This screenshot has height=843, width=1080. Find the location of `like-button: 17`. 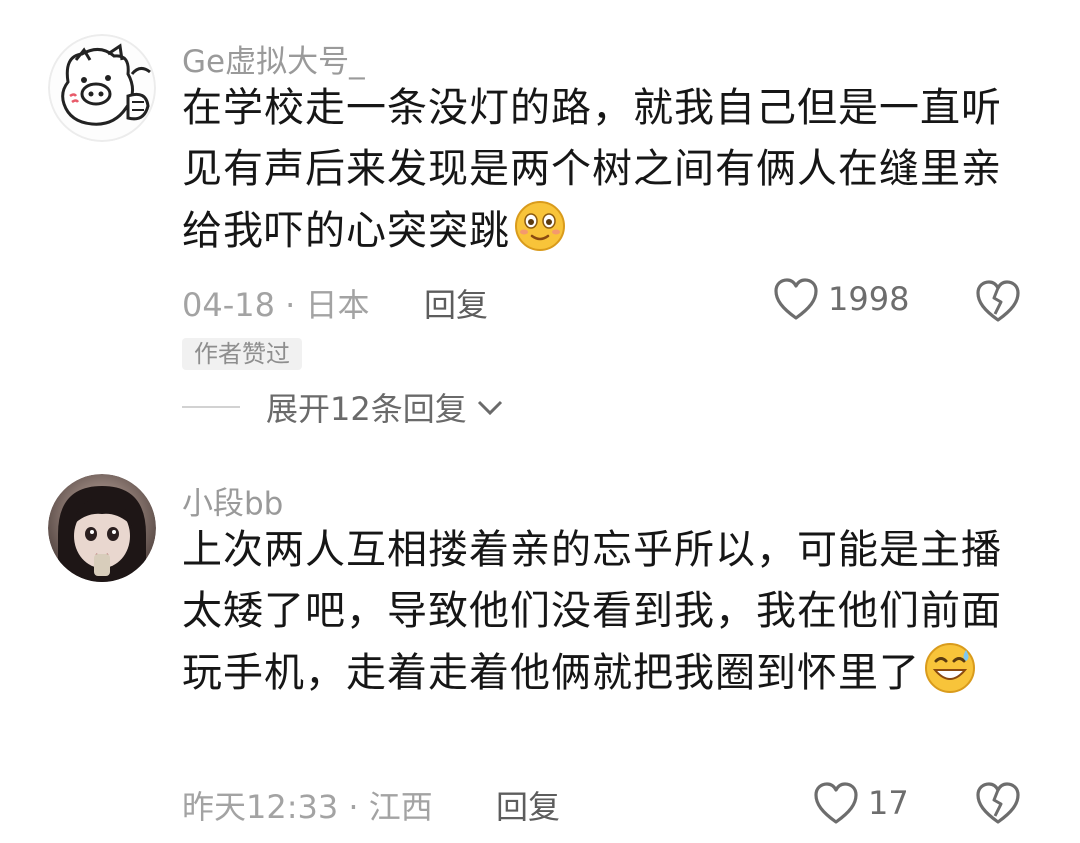

like-button: 17 is located at coordinates (860, 803).